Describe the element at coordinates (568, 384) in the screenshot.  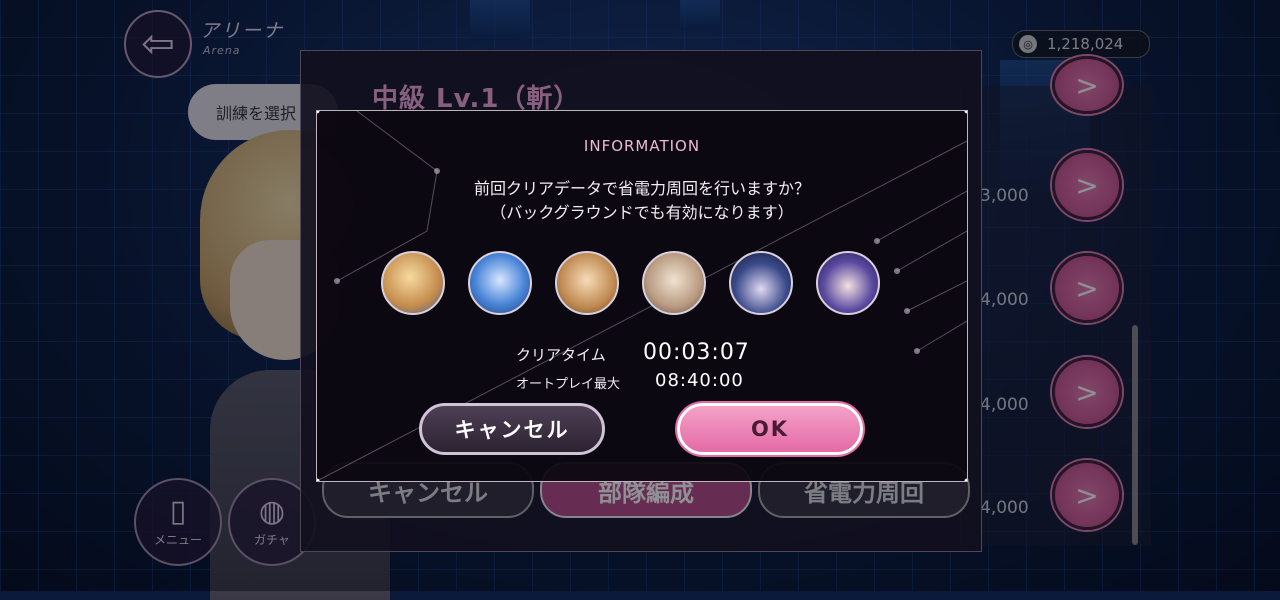
I see `auto-play-max-label: オートプレイ最大` at that location.